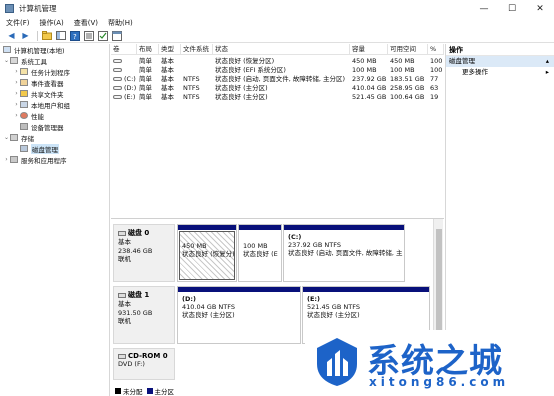 This screenshot has width=554, height=396. Describe the element at coordinates (9, 8) in the screenshot. I see `computer-management-icon` at that location.